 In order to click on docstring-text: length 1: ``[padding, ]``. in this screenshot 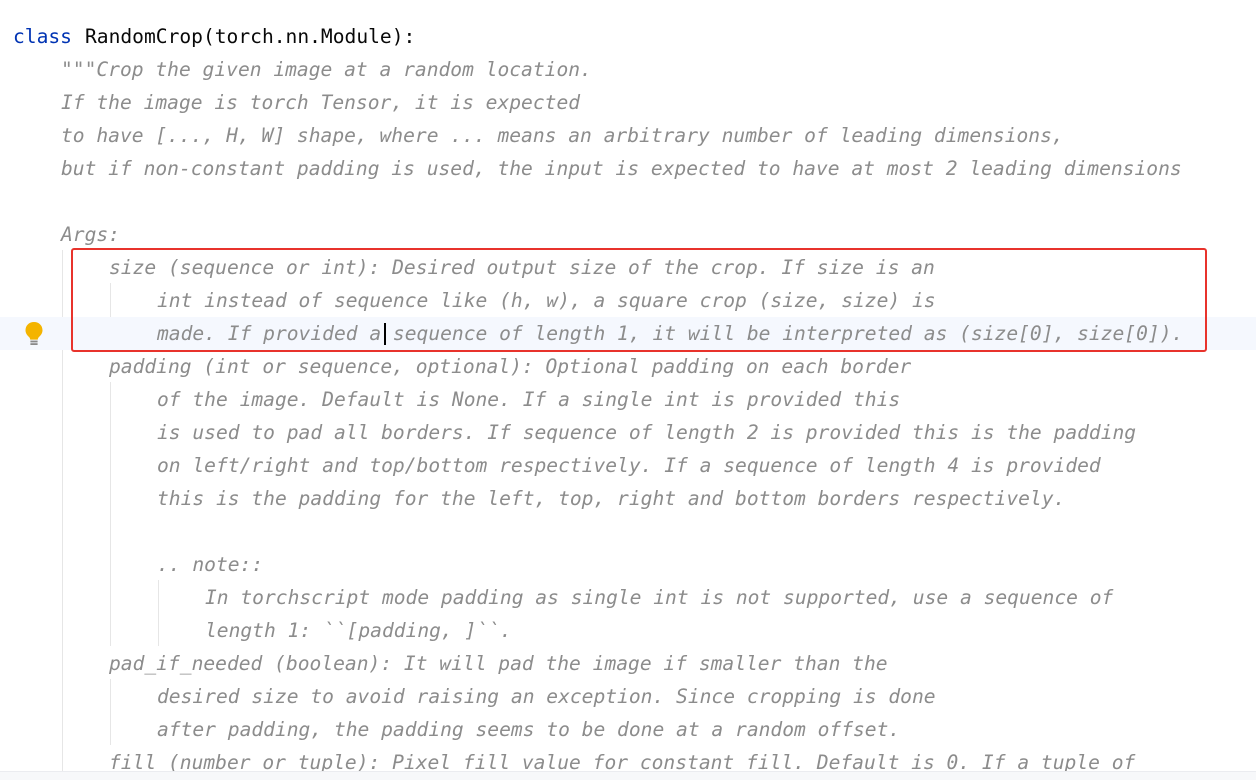, I will do `click(358, 630)`.